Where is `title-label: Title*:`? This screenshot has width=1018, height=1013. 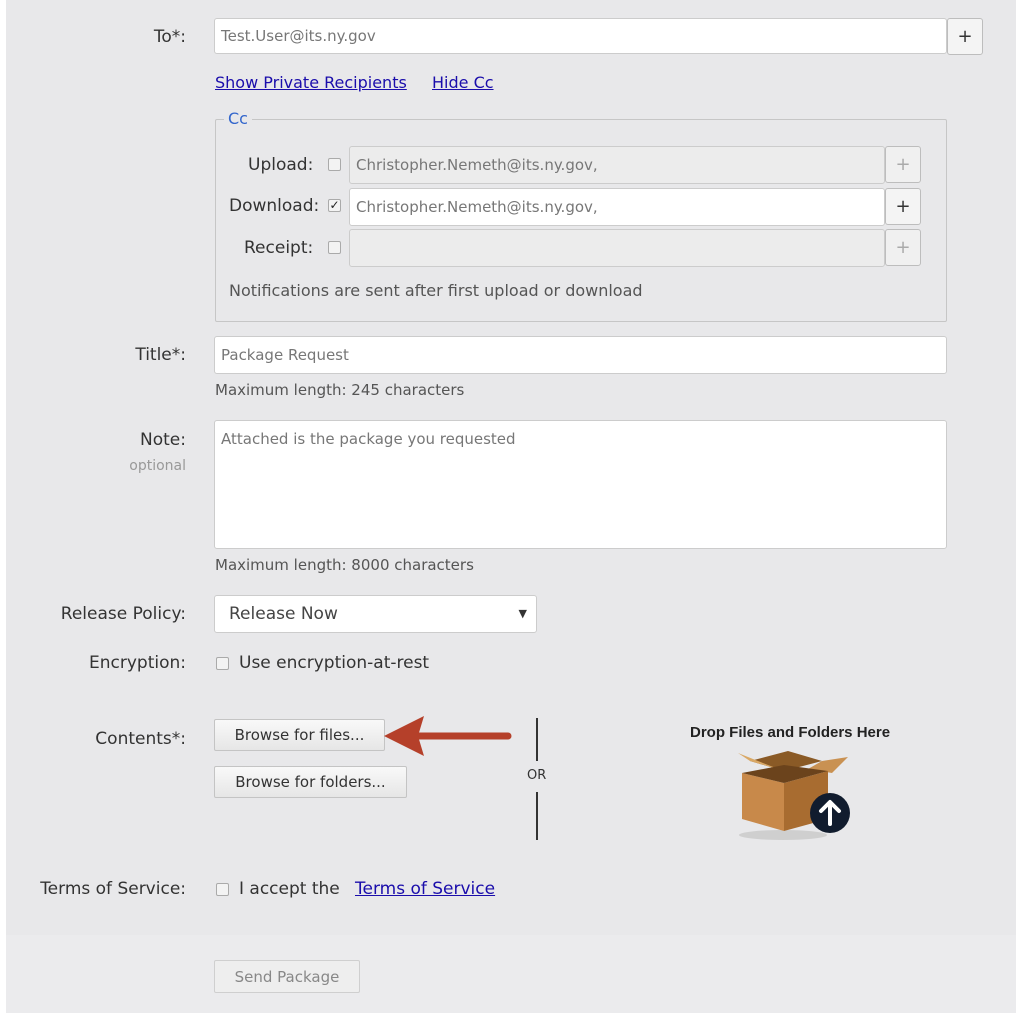 title-label: Title*: is located at coordinates (160, 355).